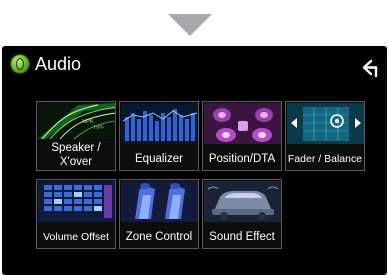 The height and width of the screenshot is (275, 389). What do you see at coordinates (242, 201) in the screenshot?
I see `sound-effect-thumbnail` at bounding box center [242, 201].